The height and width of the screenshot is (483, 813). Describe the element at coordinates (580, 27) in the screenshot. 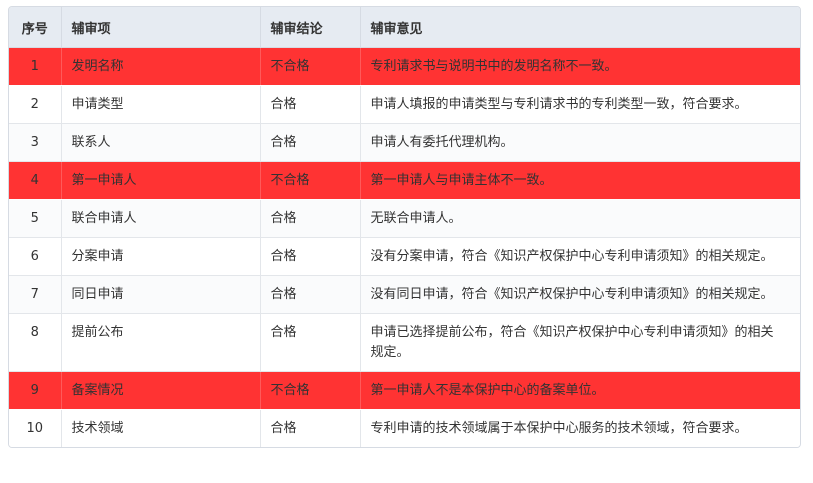

I see `header-opinion: 辅审意见` at that location.